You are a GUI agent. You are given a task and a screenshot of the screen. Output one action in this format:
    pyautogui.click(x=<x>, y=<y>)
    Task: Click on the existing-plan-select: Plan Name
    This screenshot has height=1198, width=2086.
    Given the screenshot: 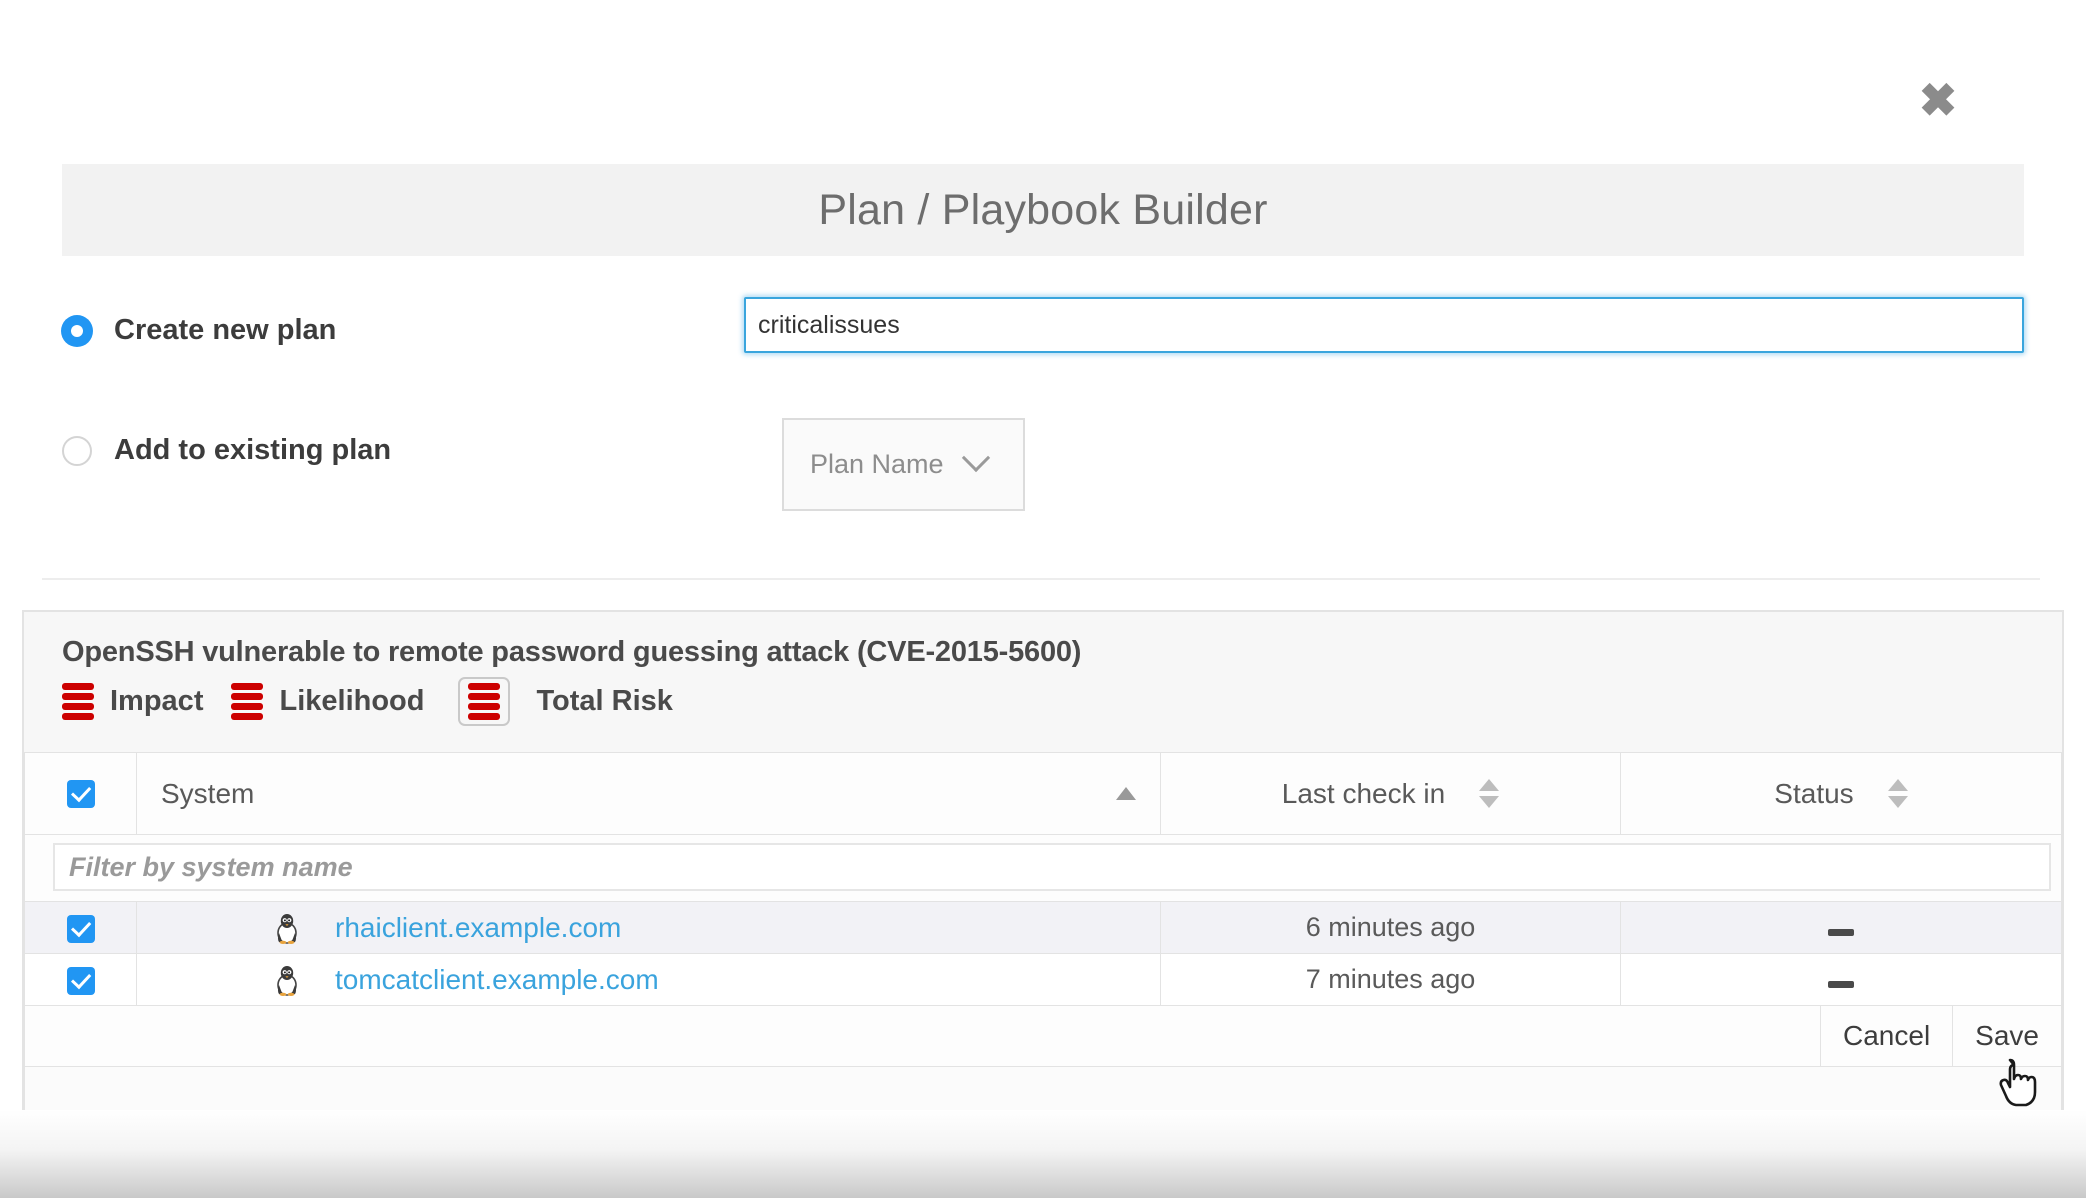 What is the action you would take?
    pyautogui.click(x=903, y=464)
    